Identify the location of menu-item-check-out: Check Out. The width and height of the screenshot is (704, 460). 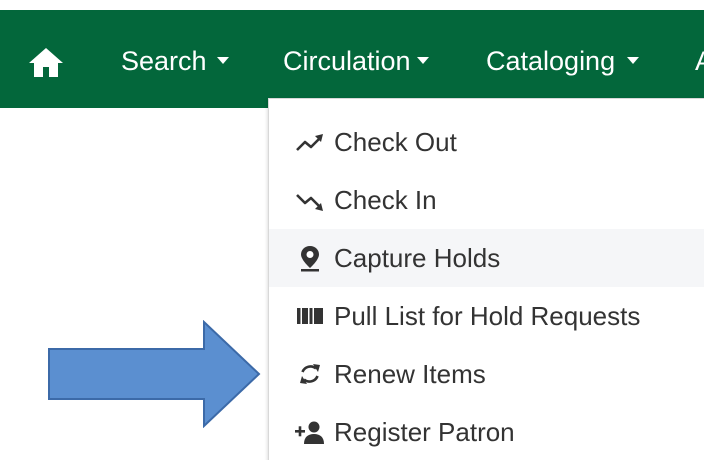
(486, 142).